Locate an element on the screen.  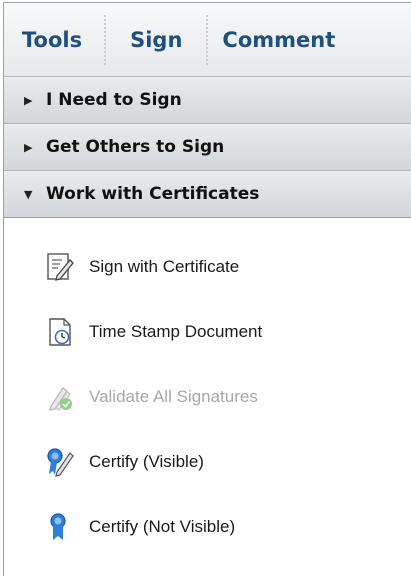
certify-visible-item: Certify (Visible) is located at coordinates (207, 461).